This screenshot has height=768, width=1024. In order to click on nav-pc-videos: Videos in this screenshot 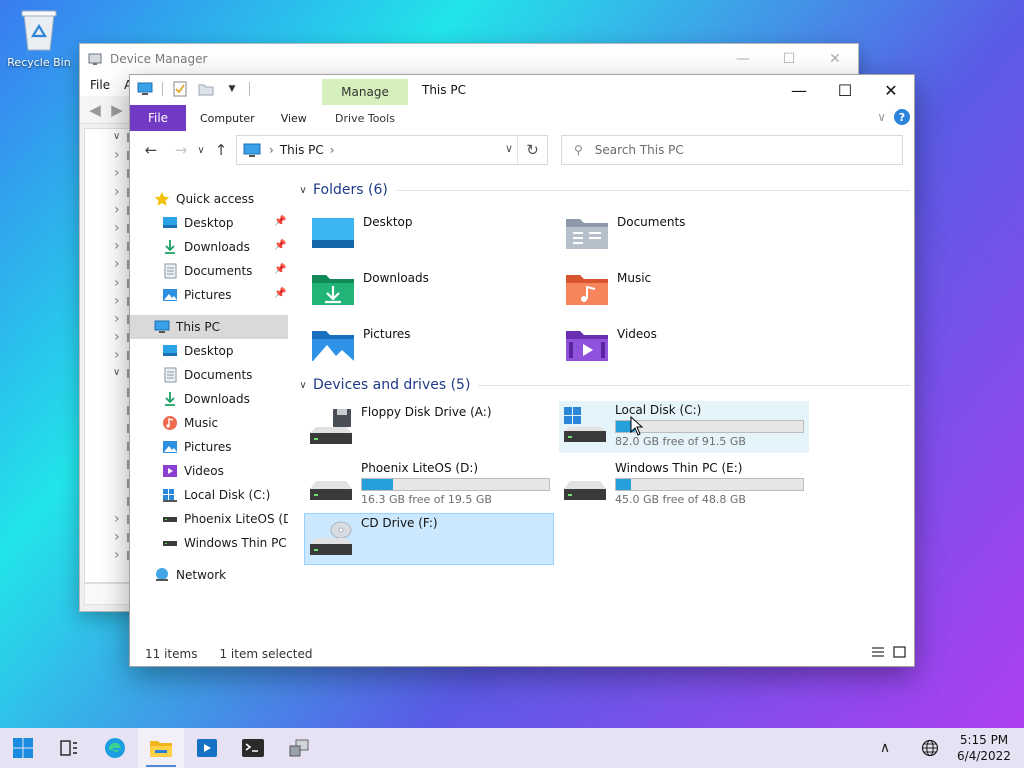, I will do `click(209, 471)`.